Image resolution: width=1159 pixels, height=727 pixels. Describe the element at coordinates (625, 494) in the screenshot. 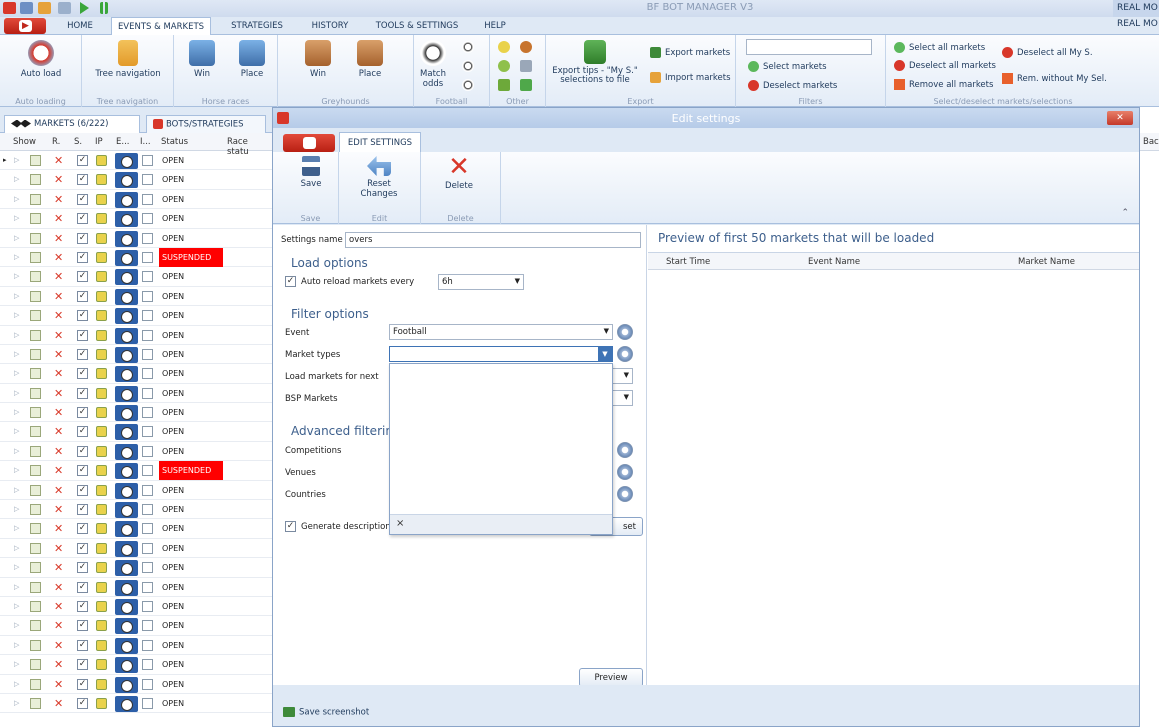

I see `countries-settings-icon` at that location.